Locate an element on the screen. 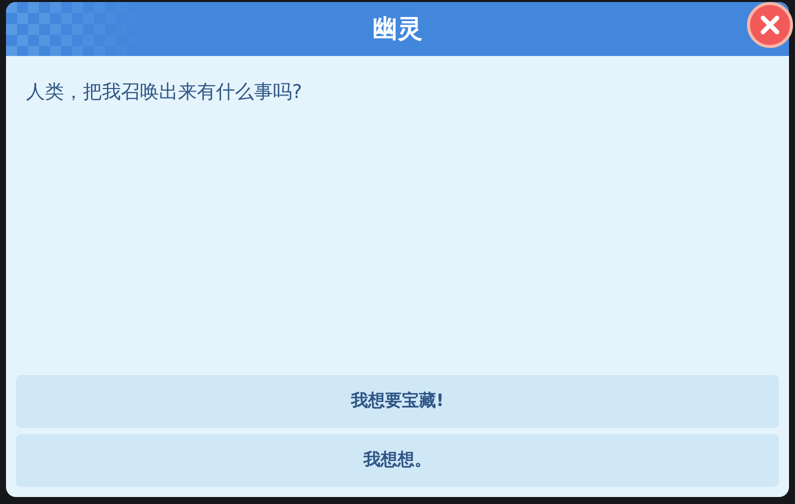 The image size is (795, 504). dialog-message: 人类，把我召唤出来有什么事吗? is located at coordinates (164, 92).